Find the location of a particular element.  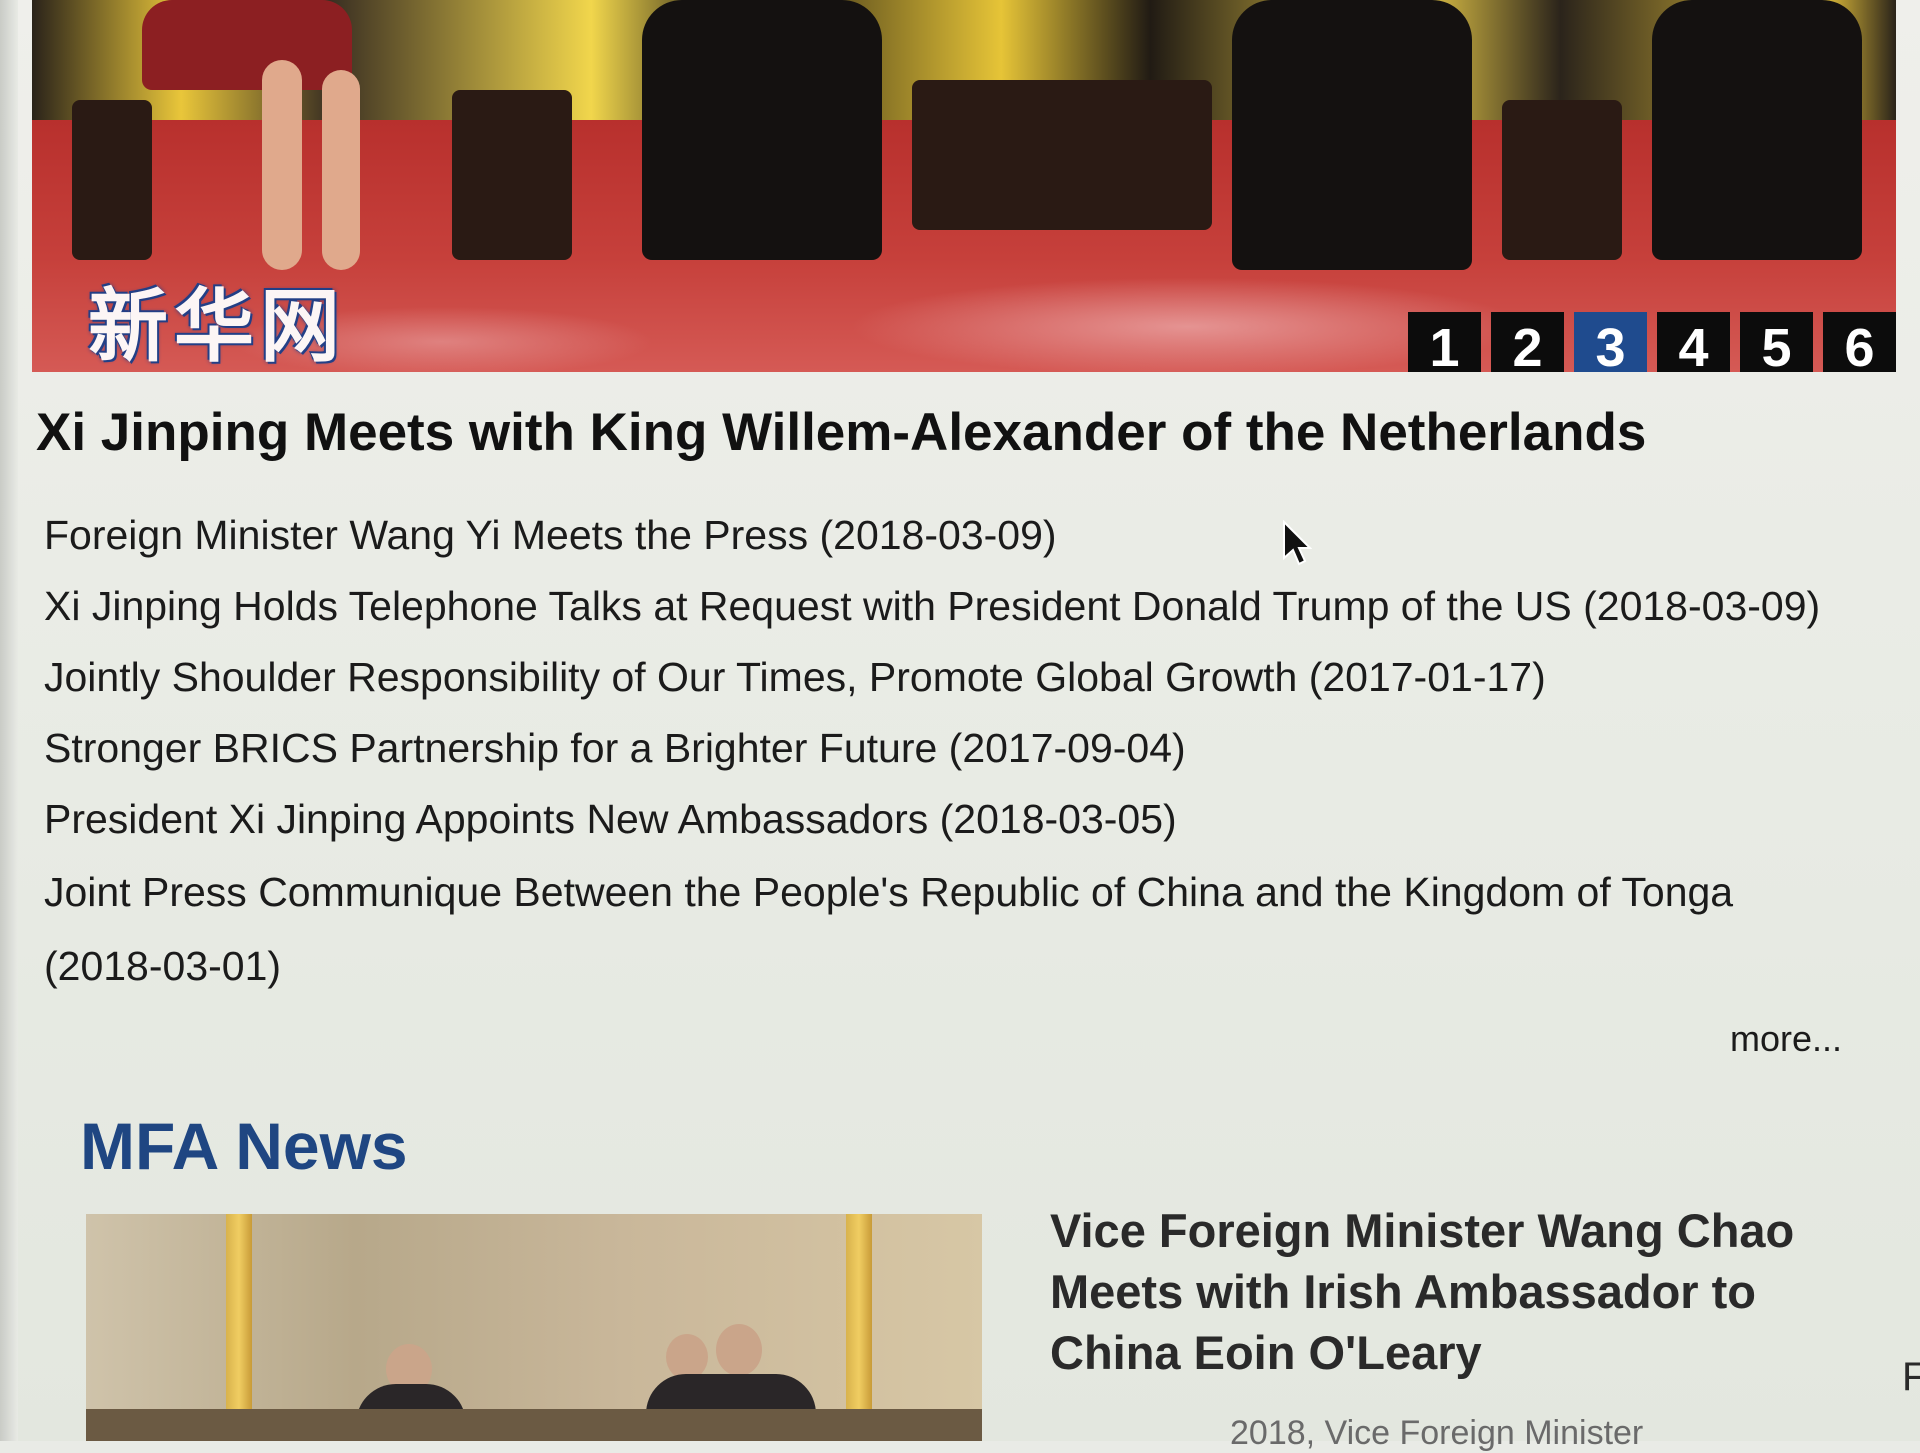

photo-person is located at coordinates (739, 1350).